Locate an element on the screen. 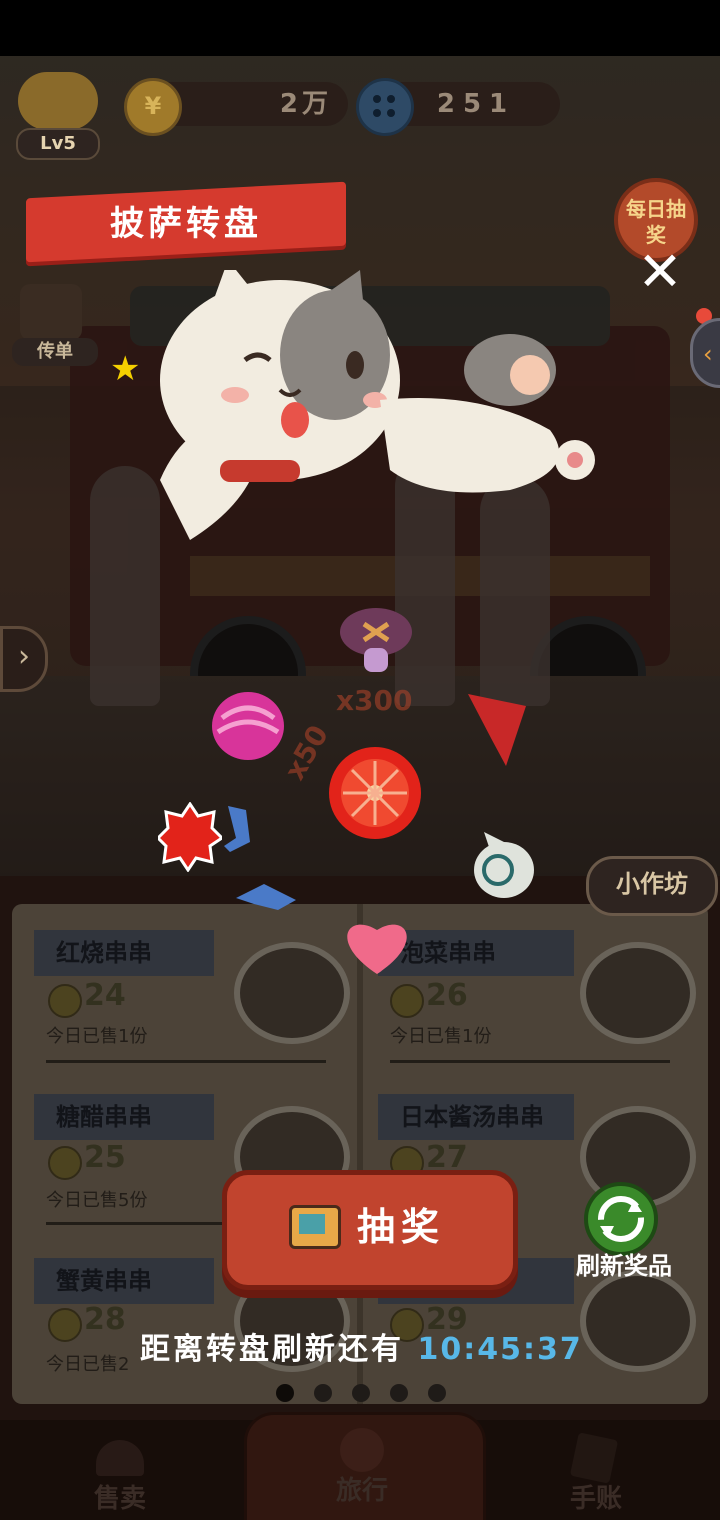  flyer-icon is located at coordinates (51, 312).